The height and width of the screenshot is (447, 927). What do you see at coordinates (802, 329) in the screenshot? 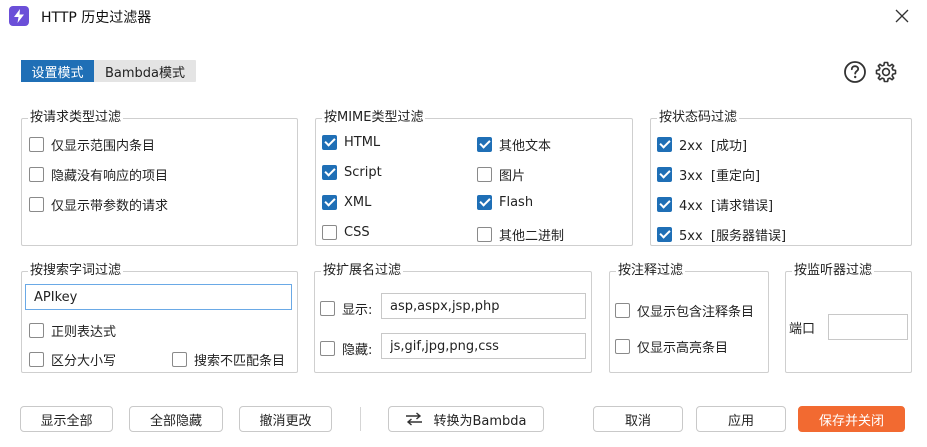
I see `port-label: 端口` at bounding box center [802, 329].